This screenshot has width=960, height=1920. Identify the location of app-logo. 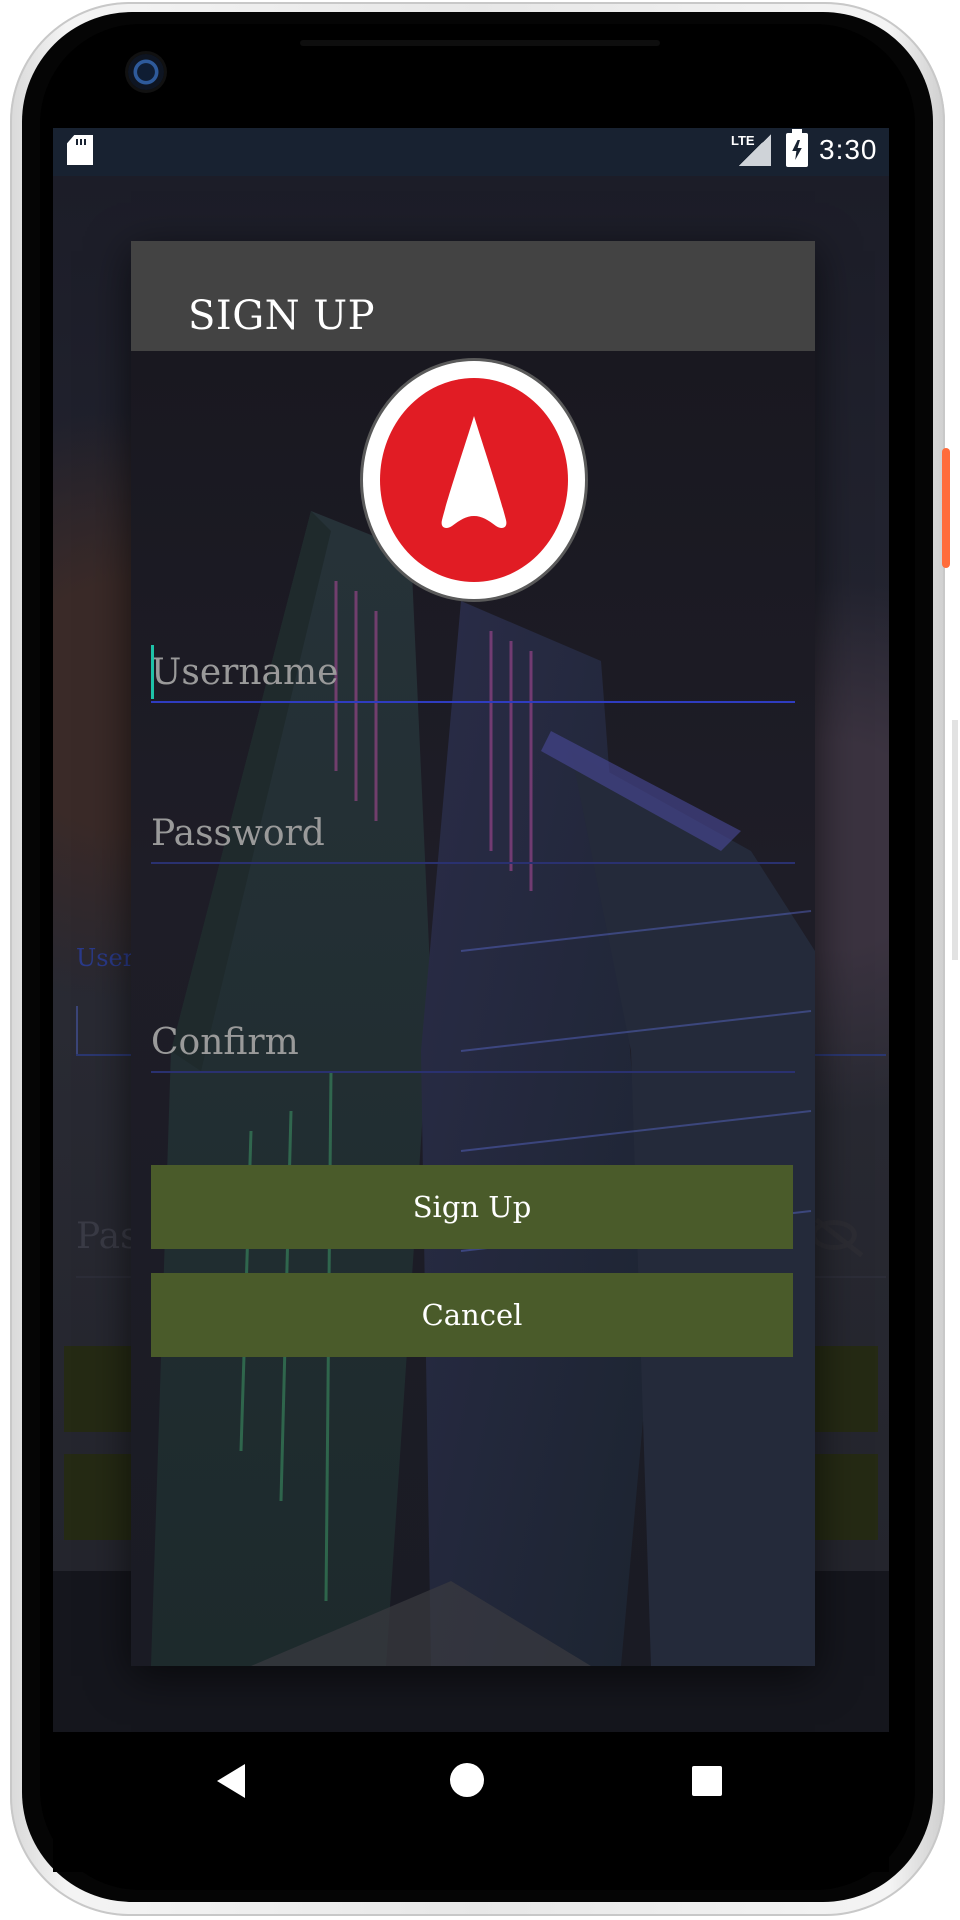
(474, 480).